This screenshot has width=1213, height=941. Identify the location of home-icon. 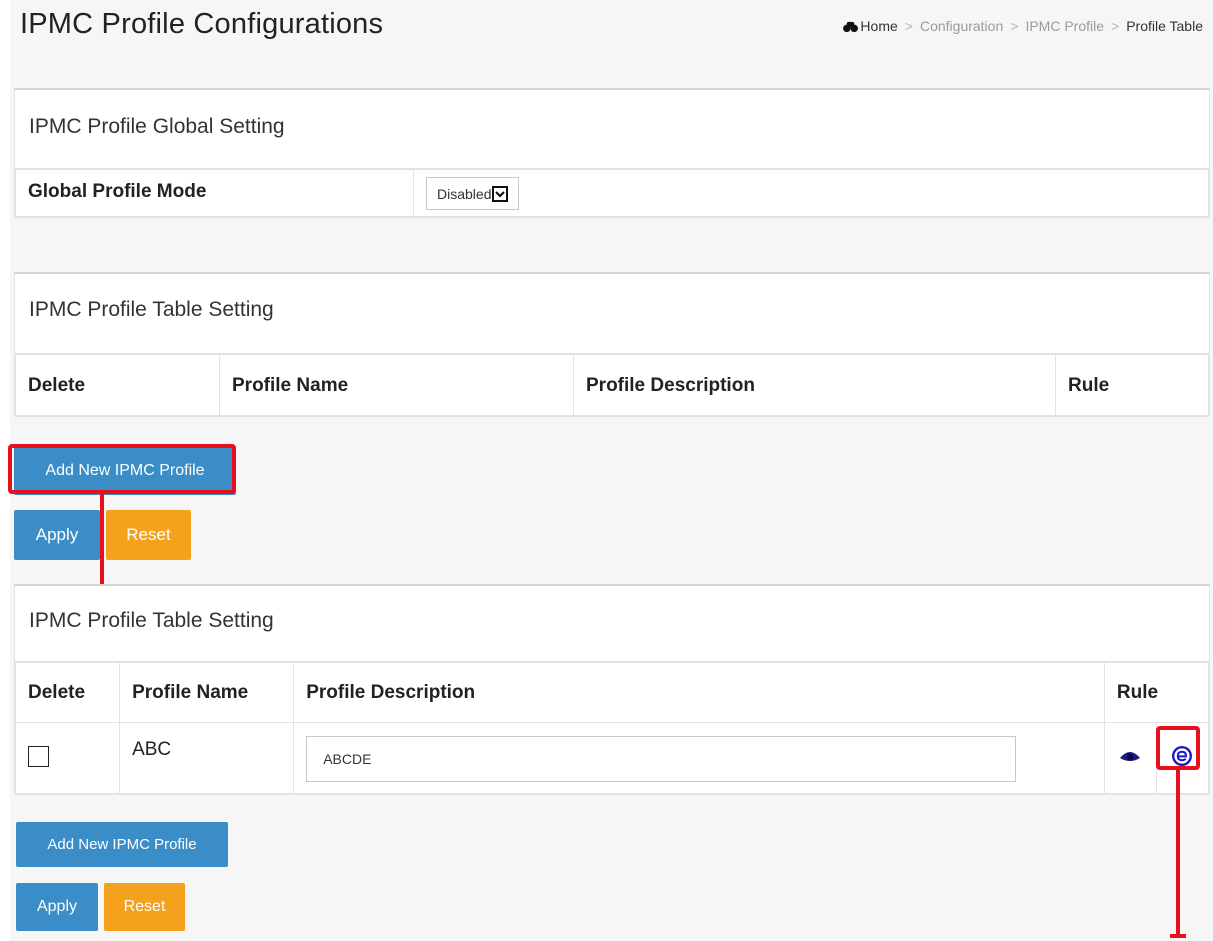
(851, 26).